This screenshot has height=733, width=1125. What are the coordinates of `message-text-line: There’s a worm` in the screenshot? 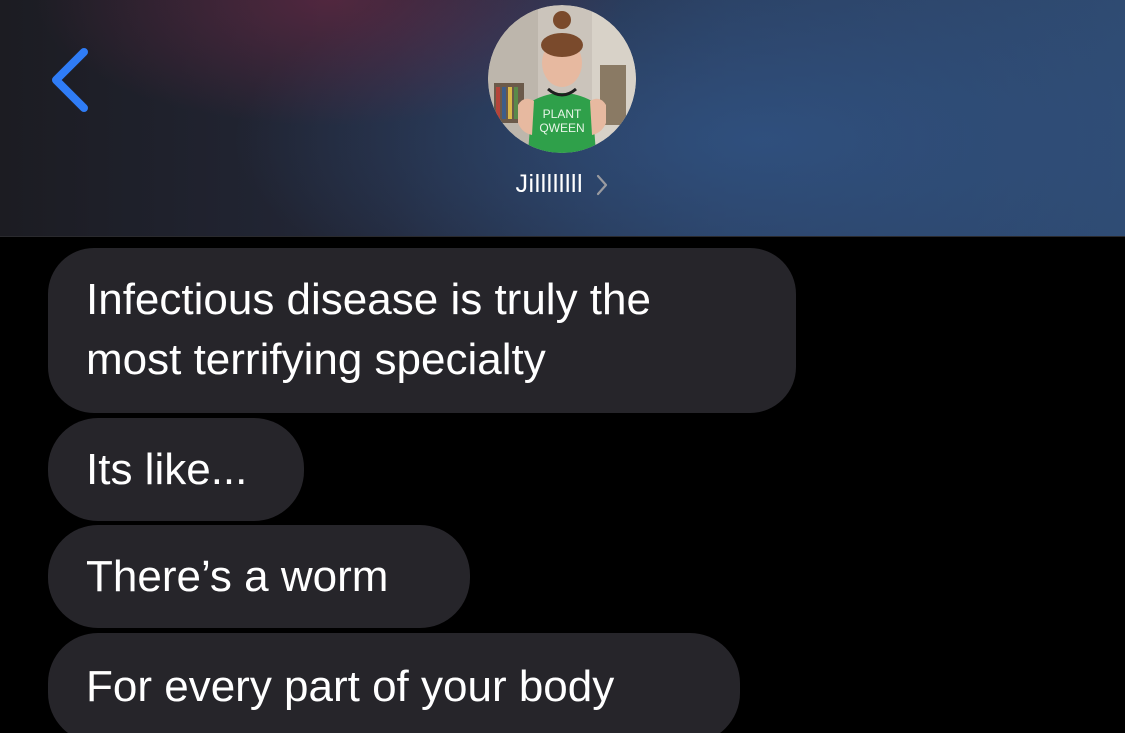 It's located at (237, 576).